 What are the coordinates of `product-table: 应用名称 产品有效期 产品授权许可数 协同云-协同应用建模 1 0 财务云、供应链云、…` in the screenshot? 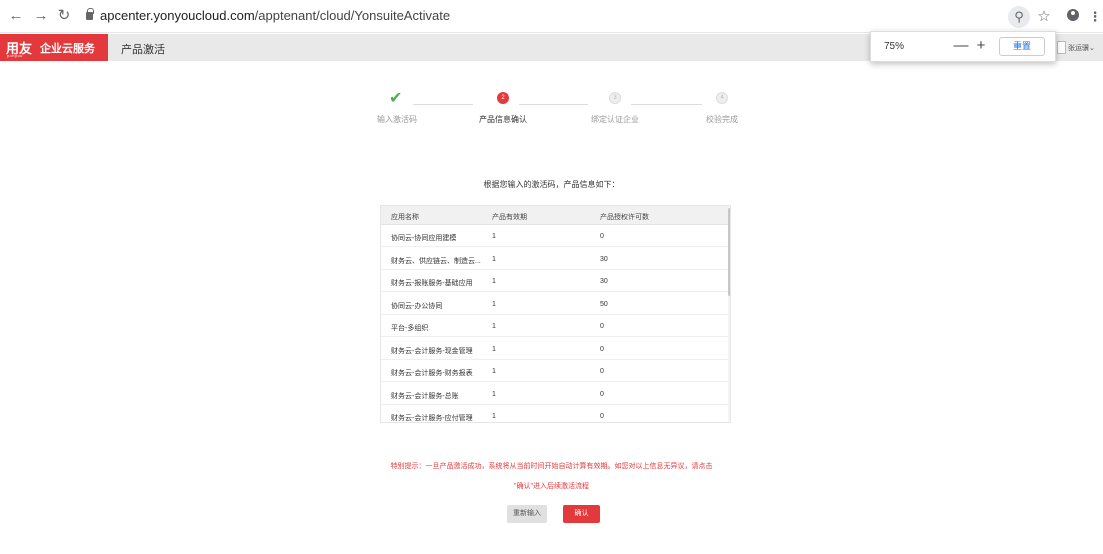 It's located at (555, 314).